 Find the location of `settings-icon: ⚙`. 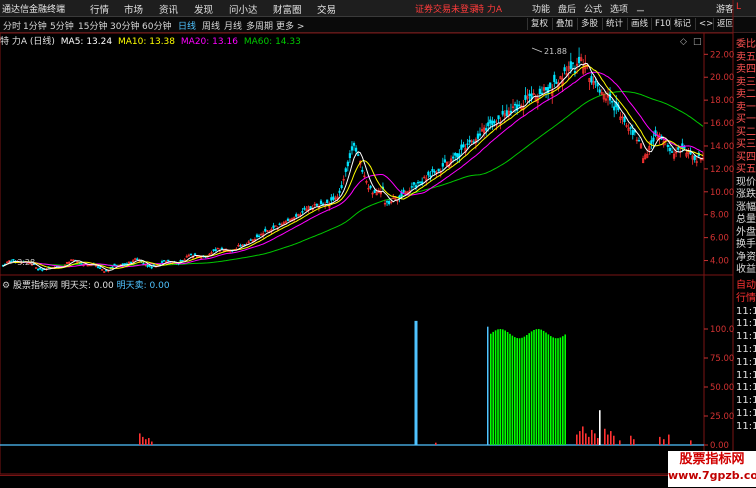

settings-icon: ⚙ is located at coordinates (6, 286).